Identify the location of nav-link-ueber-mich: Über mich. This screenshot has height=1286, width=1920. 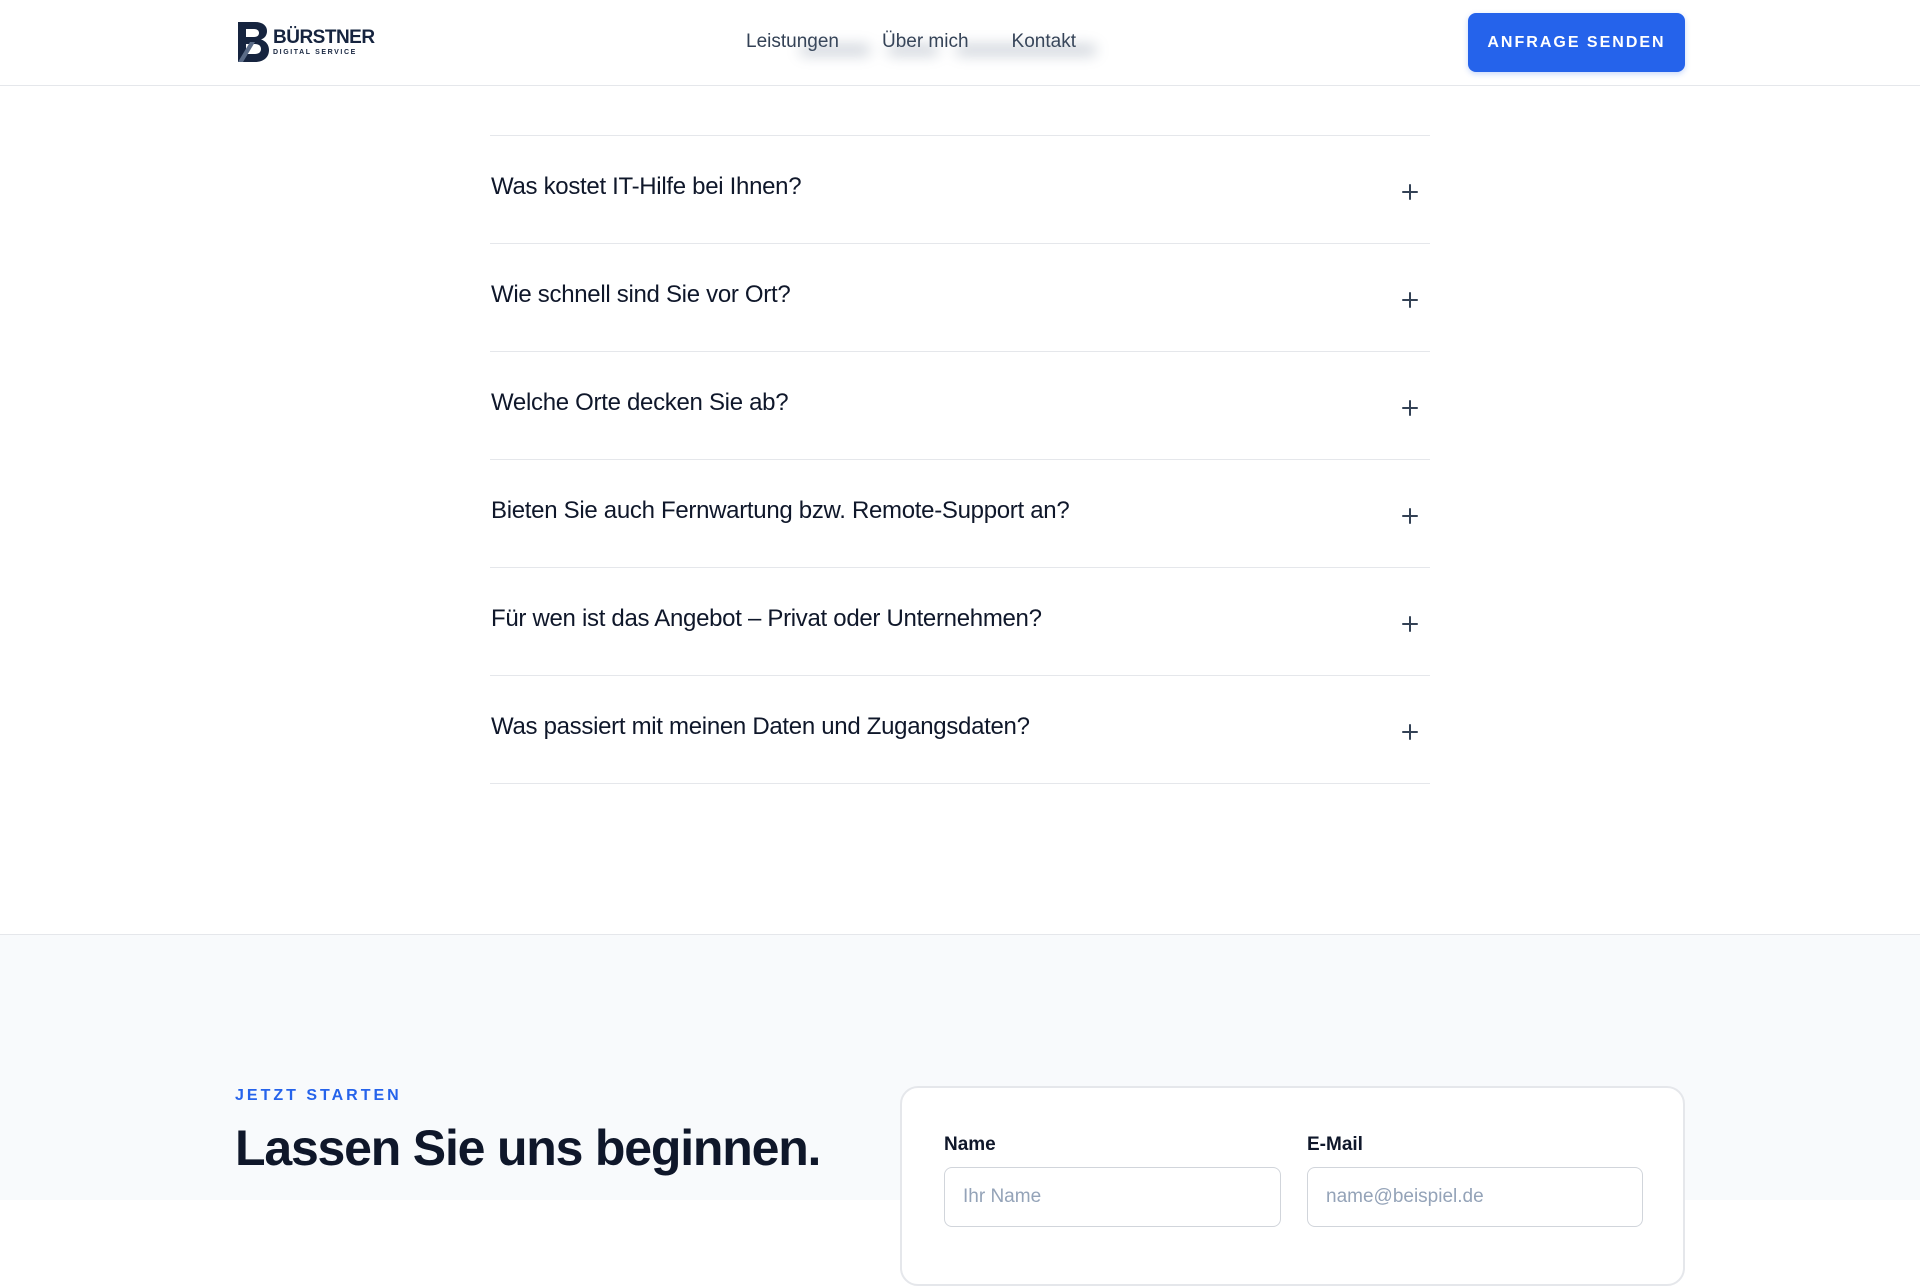
(925, 42).